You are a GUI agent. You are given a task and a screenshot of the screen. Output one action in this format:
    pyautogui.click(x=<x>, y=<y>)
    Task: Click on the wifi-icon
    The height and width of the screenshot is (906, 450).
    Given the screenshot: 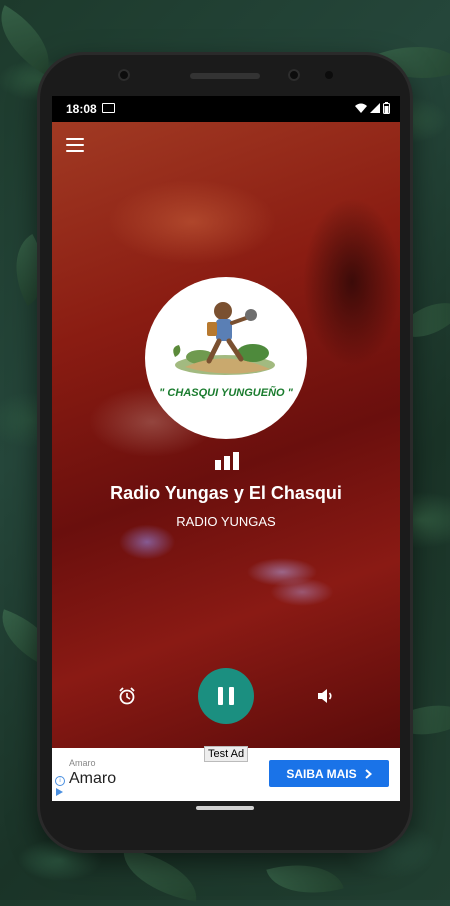 What is the action you would take?
    pyautogui.click(x=361, y=108)
    